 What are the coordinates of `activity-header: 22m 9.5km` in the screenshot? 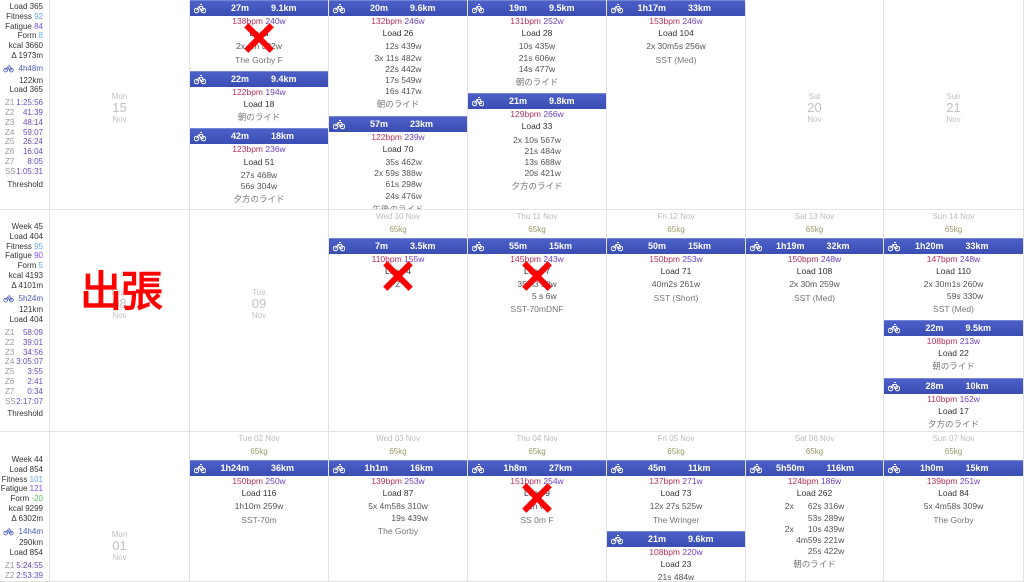 It's located at (953, 328).